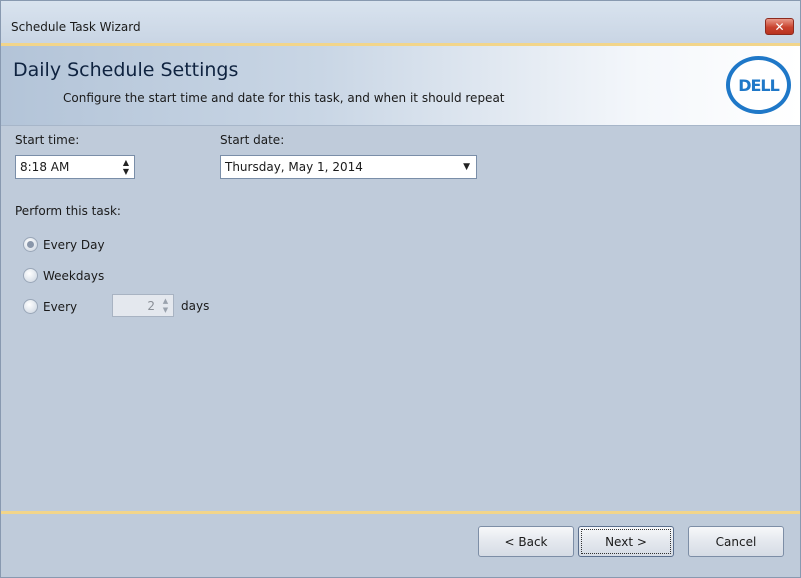  I want to click on radio-every-day-label: Every Day, so click(74, 245).